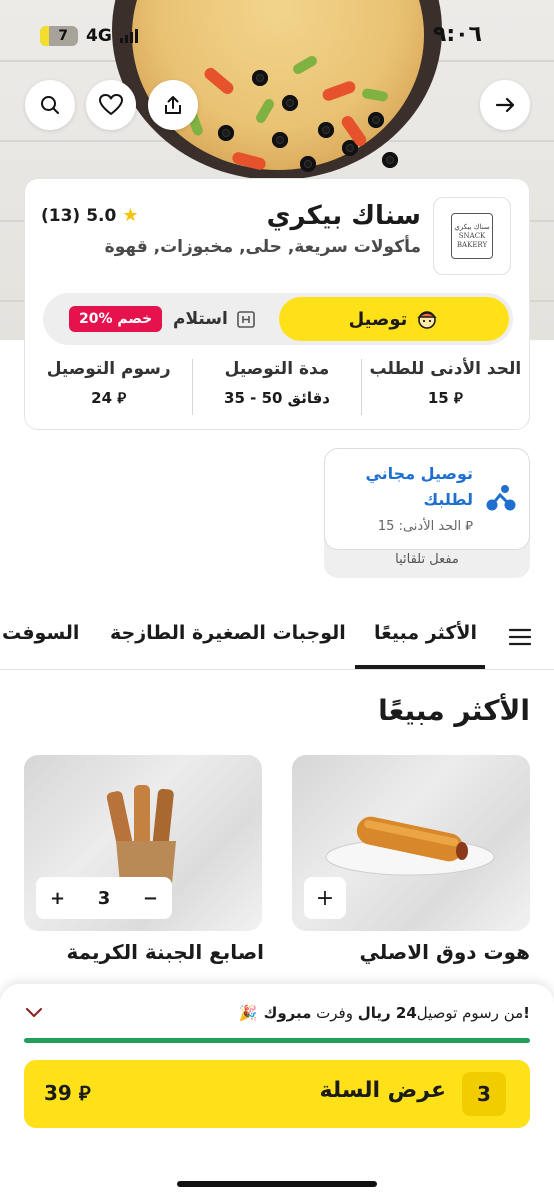 This screenshot has height=1200, width=554. What do you see at coordinates (425, 633) in the screenshot?
I see `tab-best-sellers: الأكثر مبيعًا` at bounding box center [425, 633].